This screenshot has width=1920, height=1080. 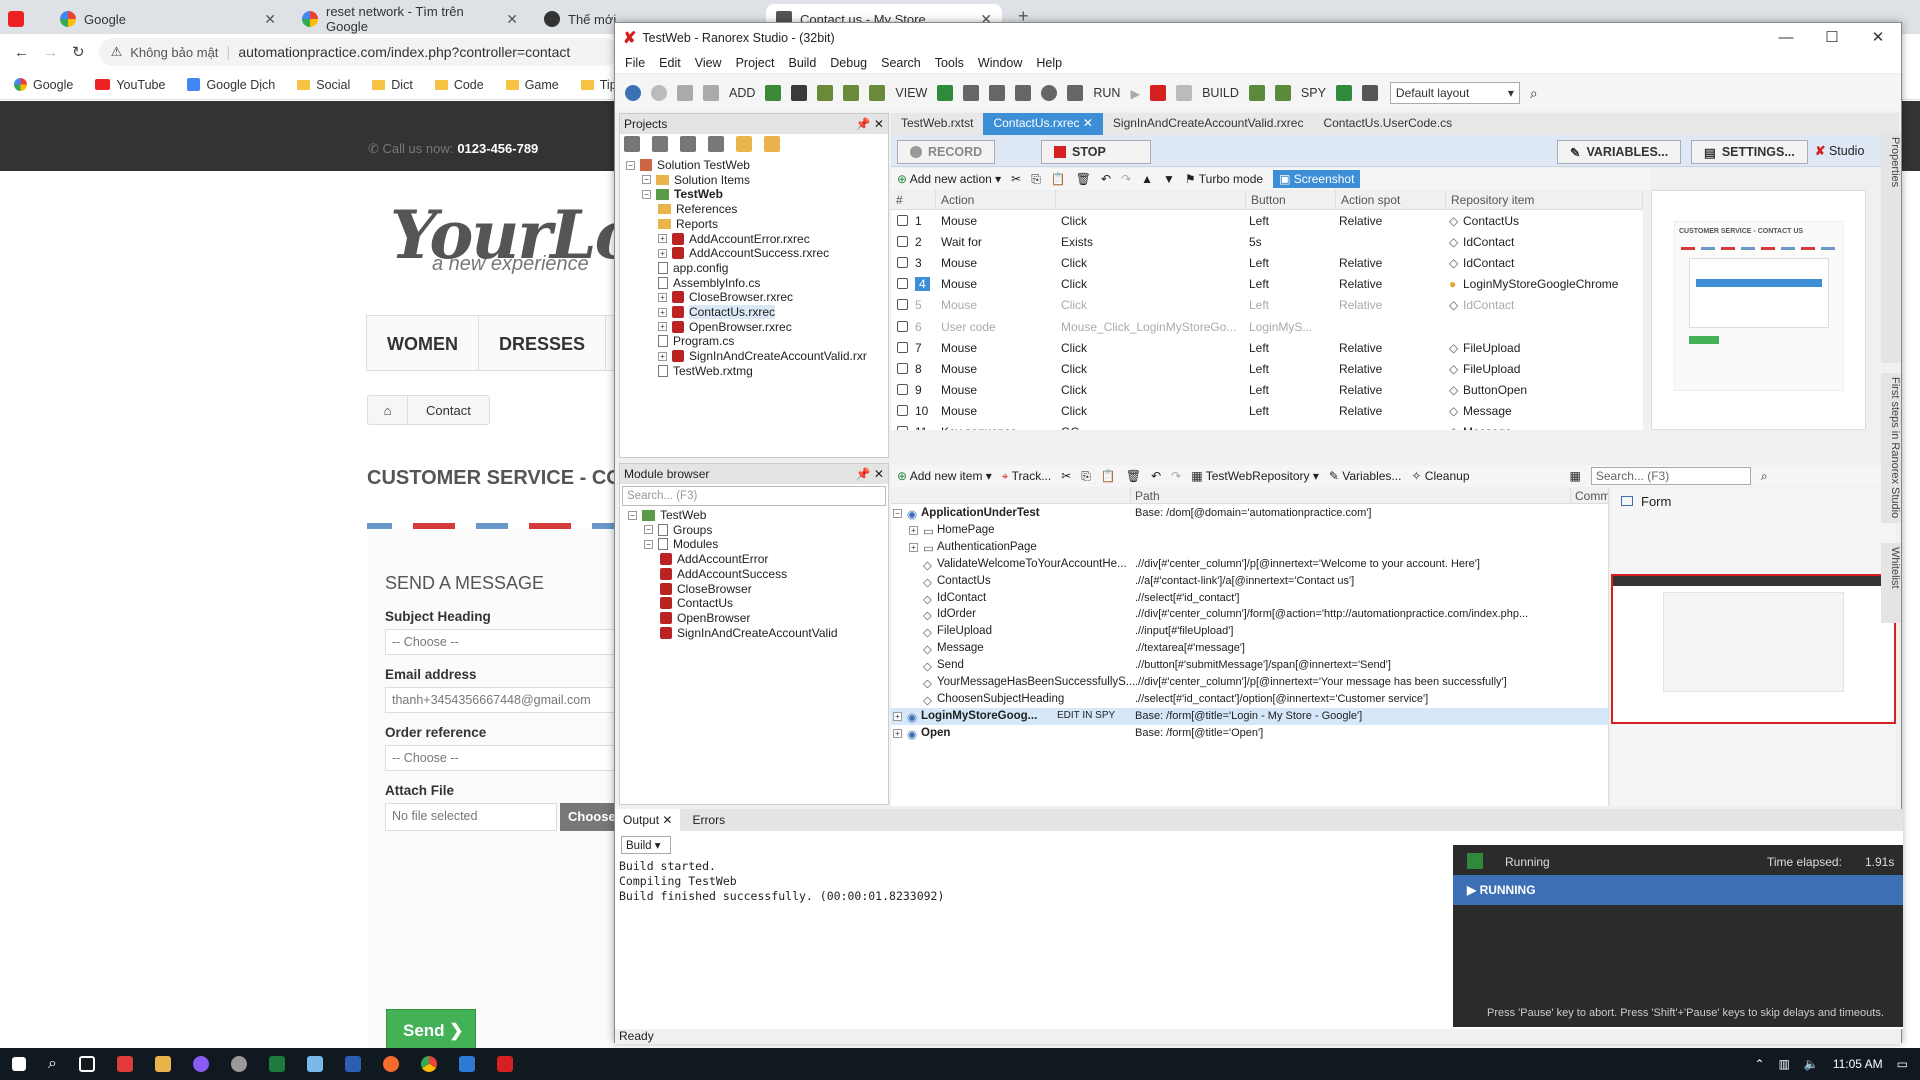 What do you see at coordinates (725, 327) in the screenshot?
I see `project-tree-item: + OpenBrowser.rxrec` at bounding box center [725, 327].